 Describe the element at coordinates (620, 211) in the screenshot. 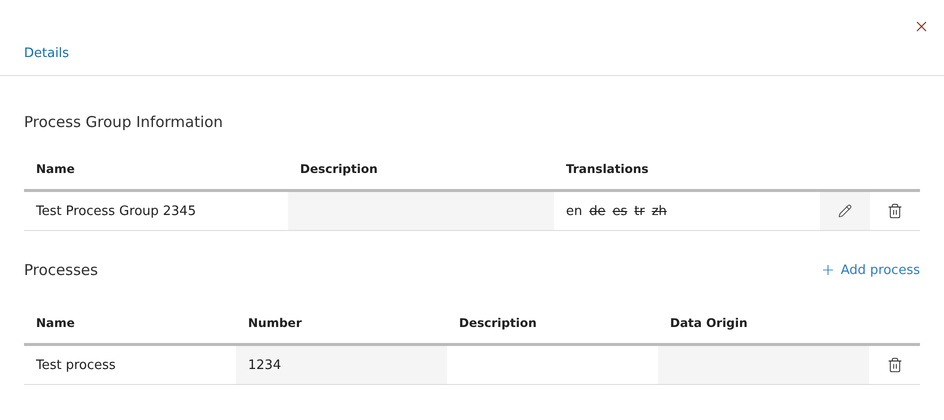

I see `language-code: es` at that location.